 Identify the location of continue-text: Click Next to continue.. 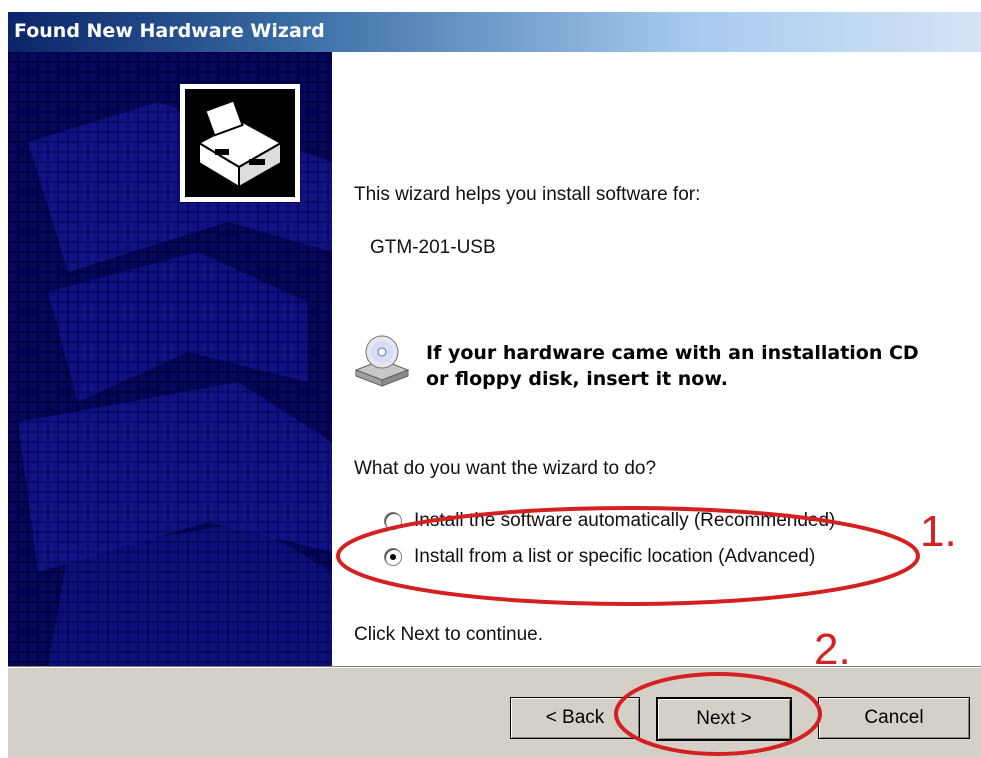
(449, 634).